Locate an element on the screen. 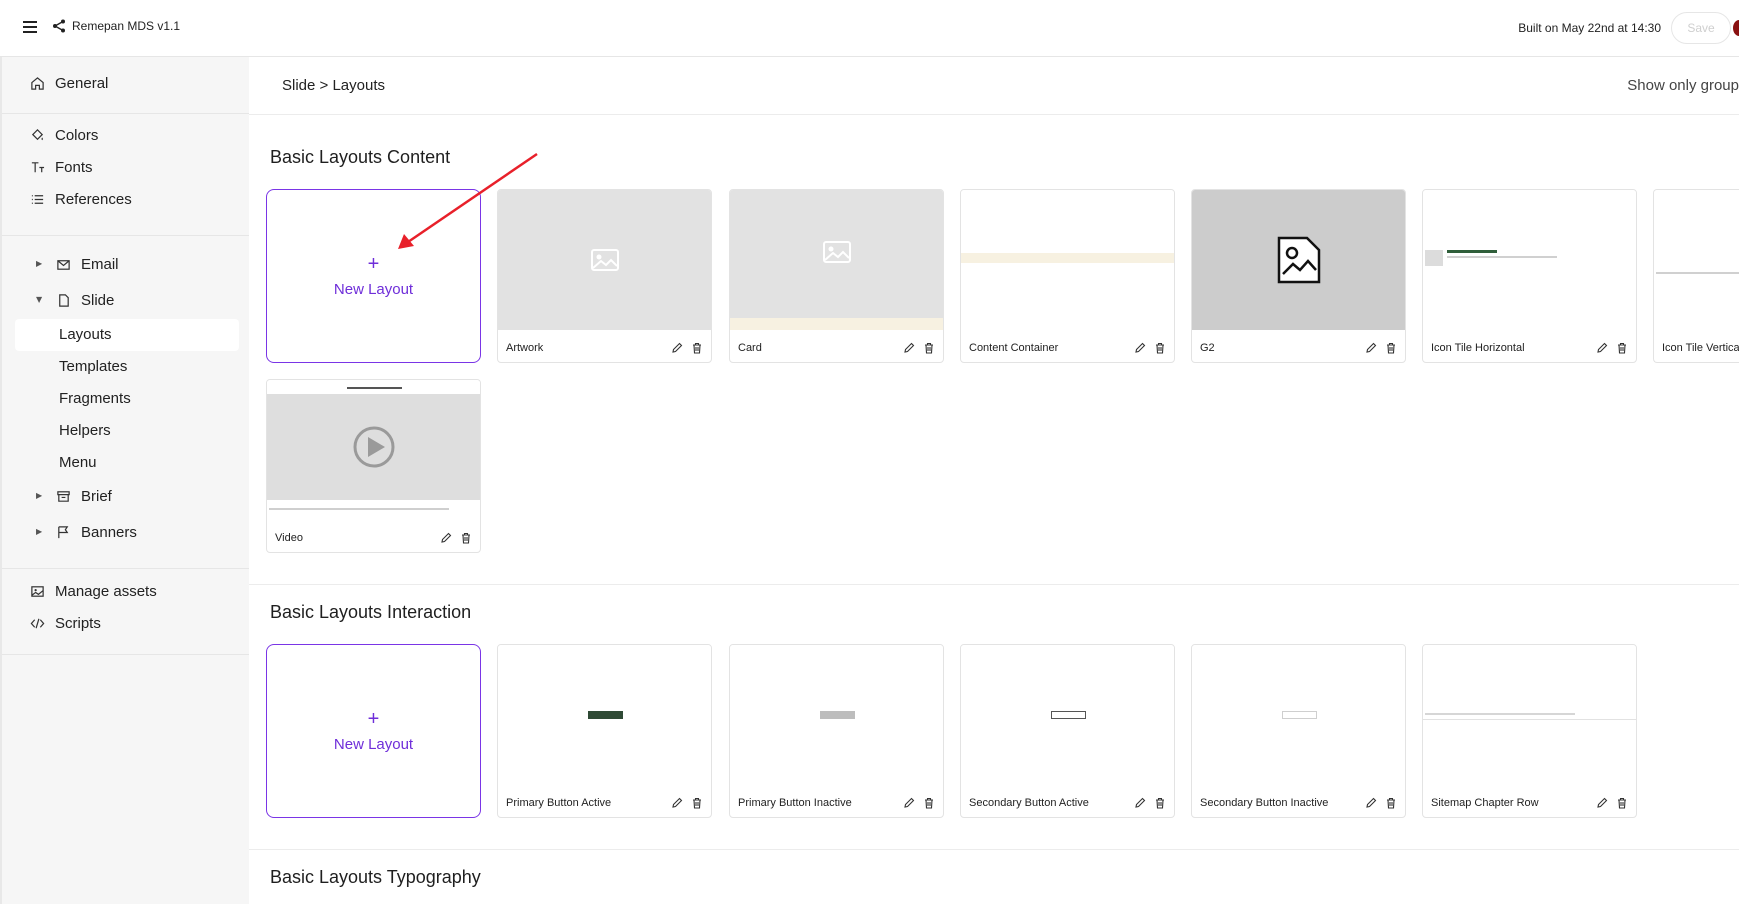 This screenshot has width=1739, height=904. annotation-arrow is located at coordinates (468, 200).